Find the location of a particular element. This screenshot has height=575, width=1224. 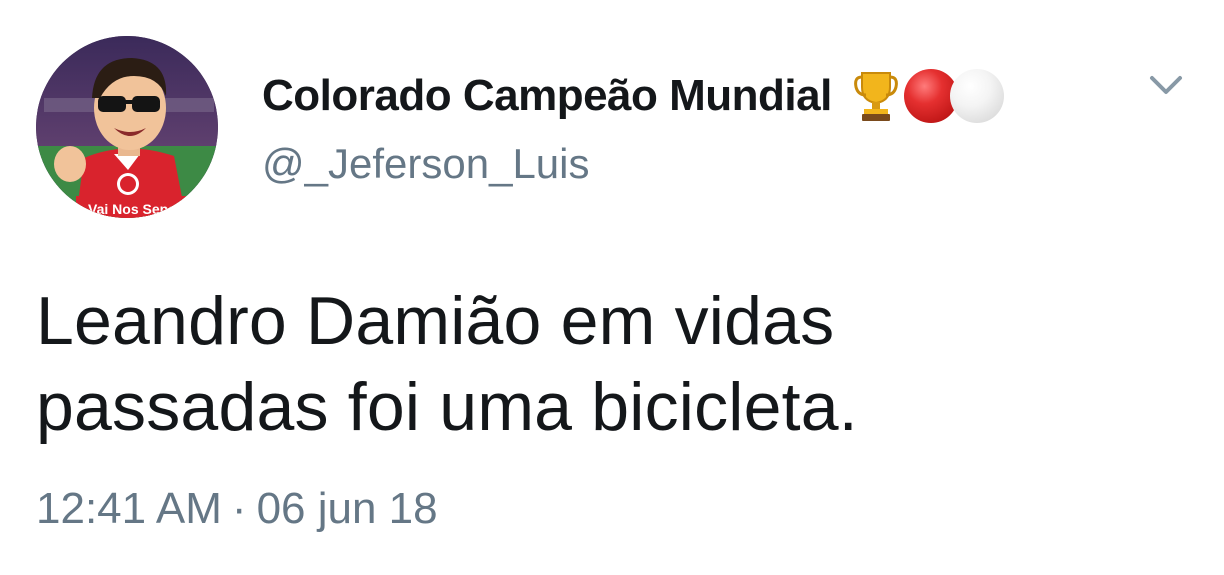

trophy-icon is located at coordinates (875, 96).